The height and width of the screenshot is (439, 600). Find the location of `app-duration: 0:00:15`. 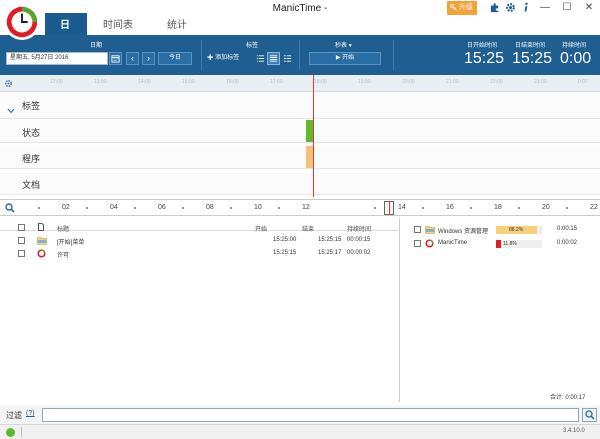

app-duration: 0:00:15 is located at coordinates (567, 229).